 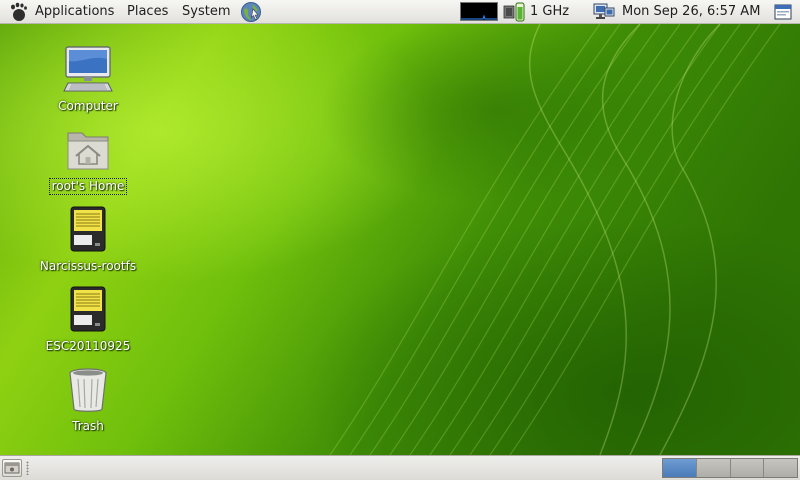 What do you see at coordinates (604, 12) in the screenshot?
I see `network-icon` at bounding box center [604, 12].